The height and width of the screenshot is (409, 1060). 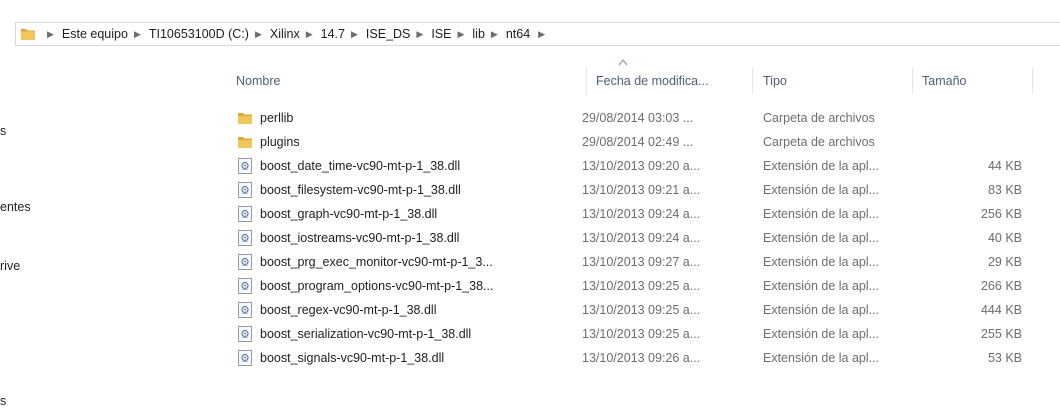 What do you see at coordinates (518, 34) in the screenshot?
I see `breadcrumb-label: nt64` at bounding box center [518, 34].